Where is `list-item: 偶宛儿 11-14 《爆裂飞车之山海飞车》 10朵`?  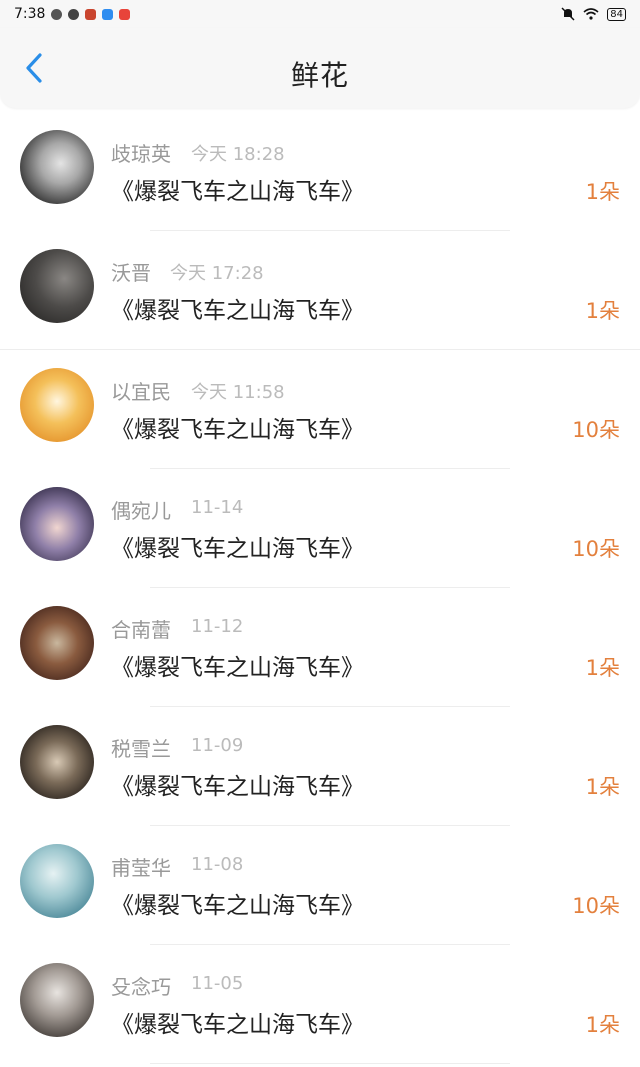 list-item: 偶宛儿 11-14 《爆裂飞车之山海飞车》 10朵 is located at coordinates (320, 528).